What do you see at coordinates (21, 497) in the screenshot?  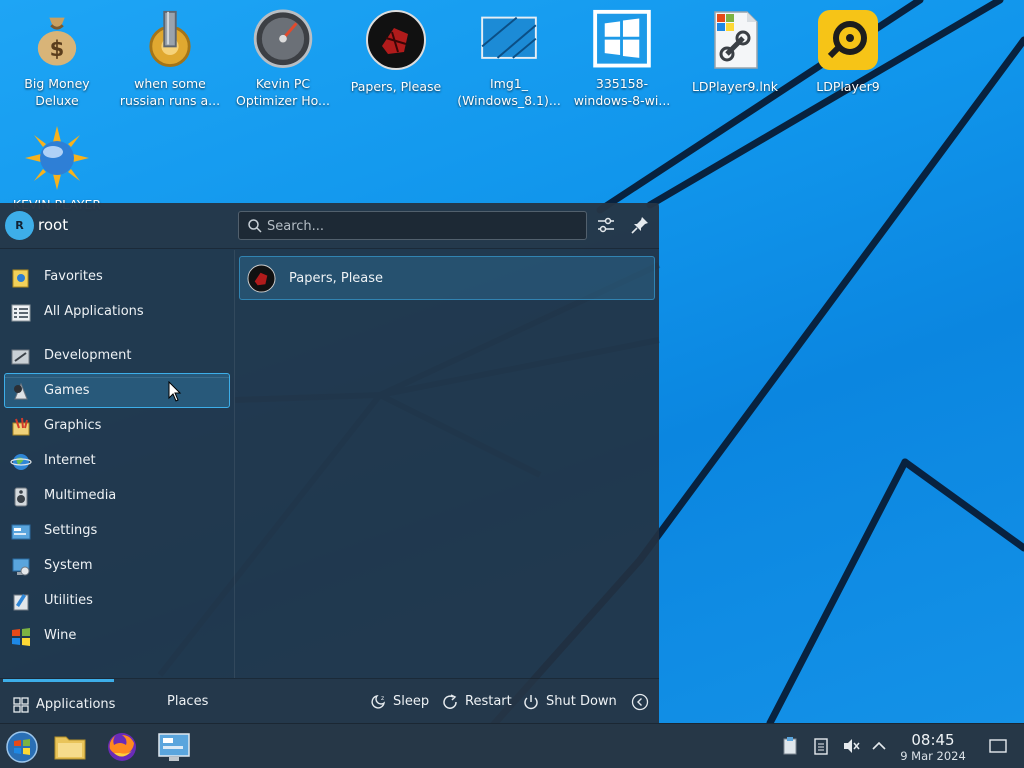 I see `multimedia-icon` at bounding box center [21, 497].